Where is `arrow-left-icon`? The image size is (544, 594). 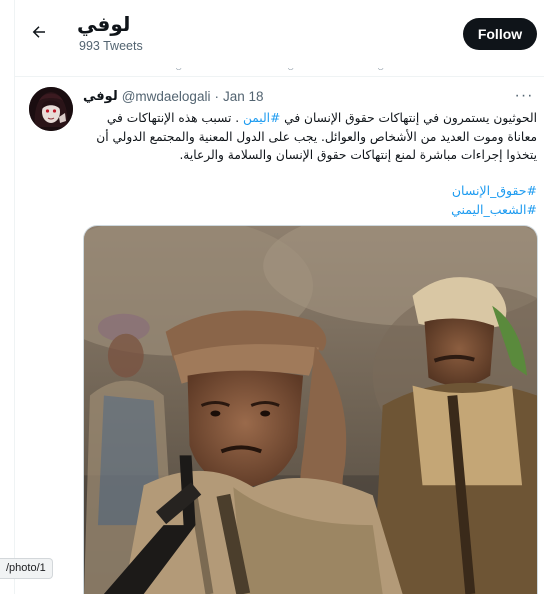
arrow-left-icon is located at coordinates (38, 32).